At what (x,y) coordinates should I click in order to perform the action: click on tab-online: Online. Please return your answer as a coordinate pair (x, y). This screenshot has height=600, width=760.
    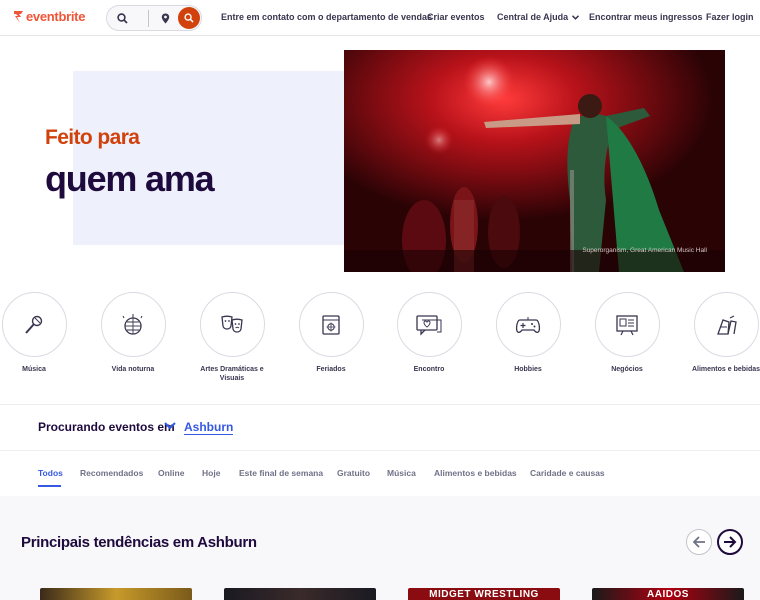
    Looking at the image, I should click on (171, 473).